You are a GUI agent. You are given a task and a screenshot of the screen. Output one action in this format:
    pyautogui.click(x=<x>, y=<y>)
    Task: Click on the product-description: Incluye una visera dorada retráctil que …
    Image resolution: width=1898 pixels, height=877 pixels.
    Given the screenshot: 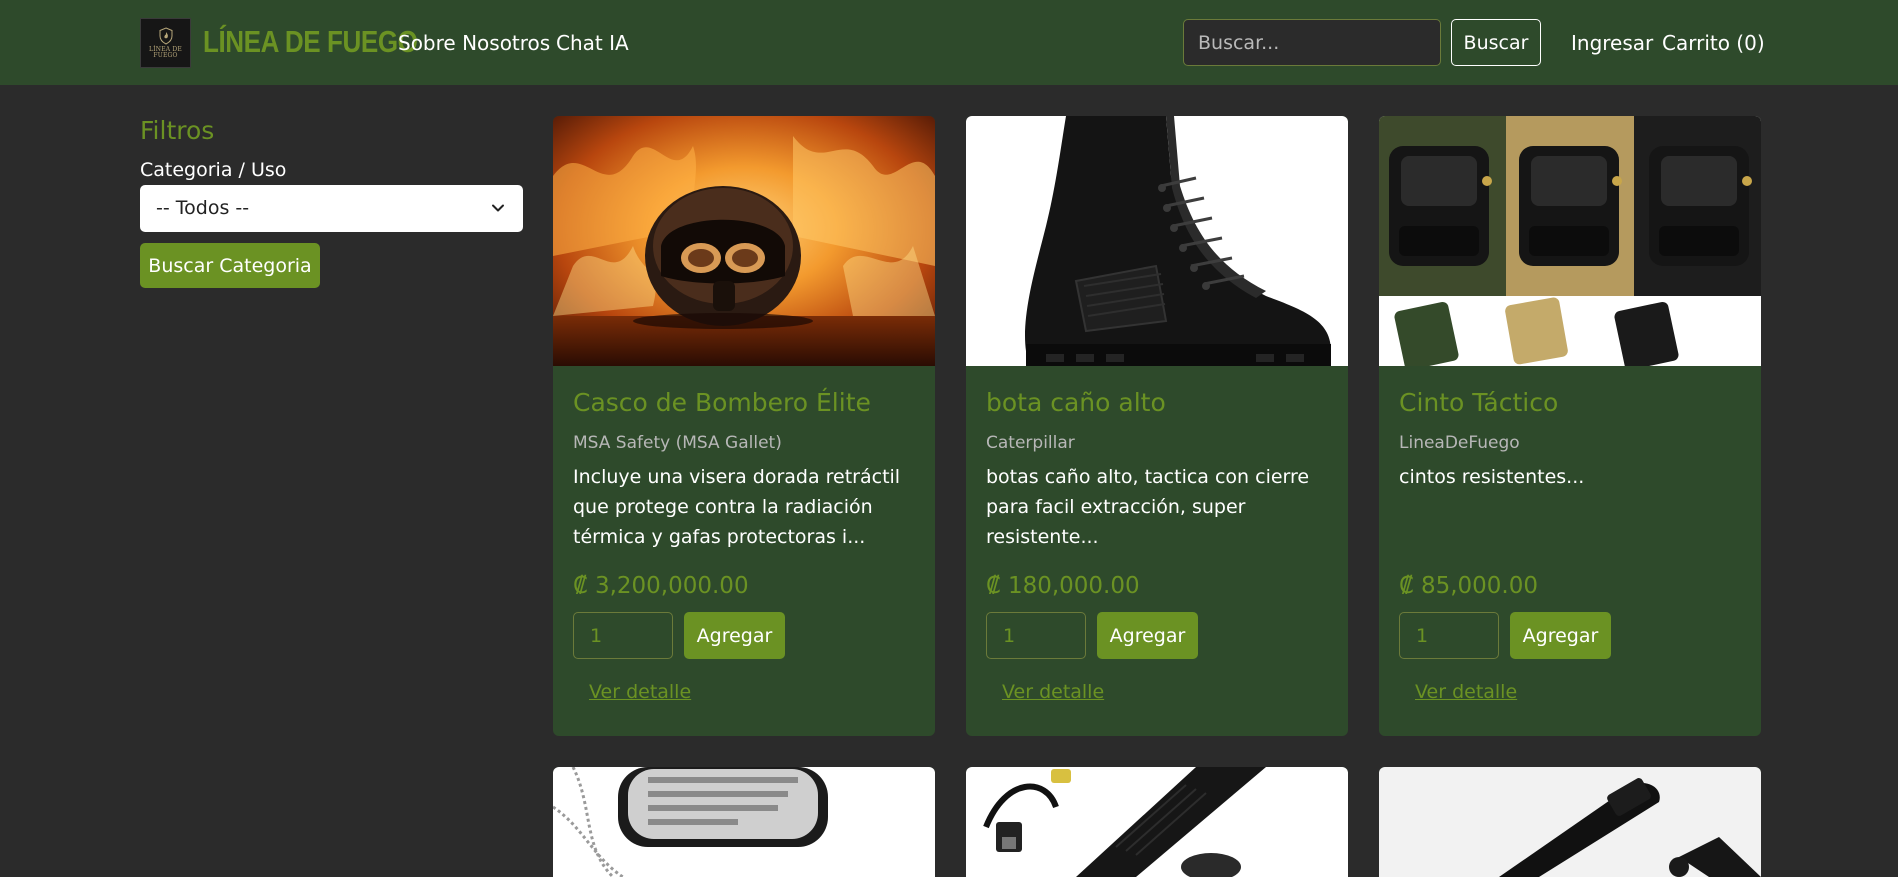 What is the action you would take?
    pyautogui.click(x=737, y=507)
    